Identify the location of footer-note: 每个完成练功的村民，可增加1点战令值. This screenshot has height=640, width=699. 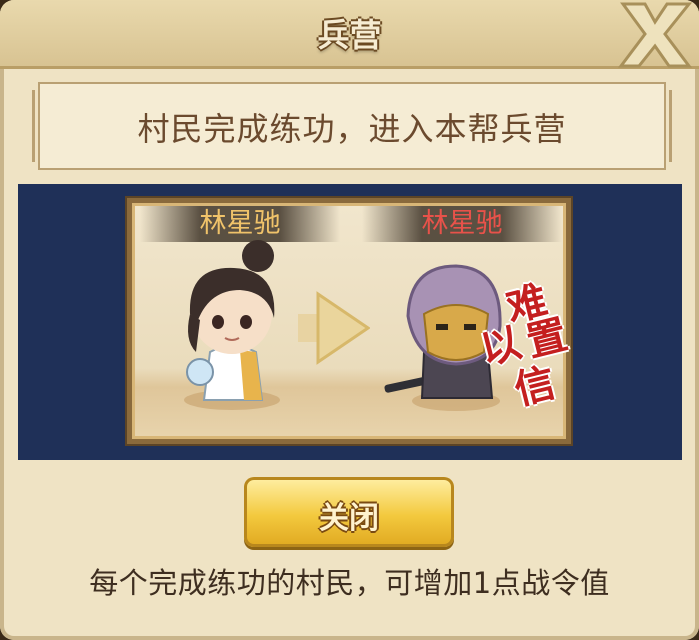
(349, 583).